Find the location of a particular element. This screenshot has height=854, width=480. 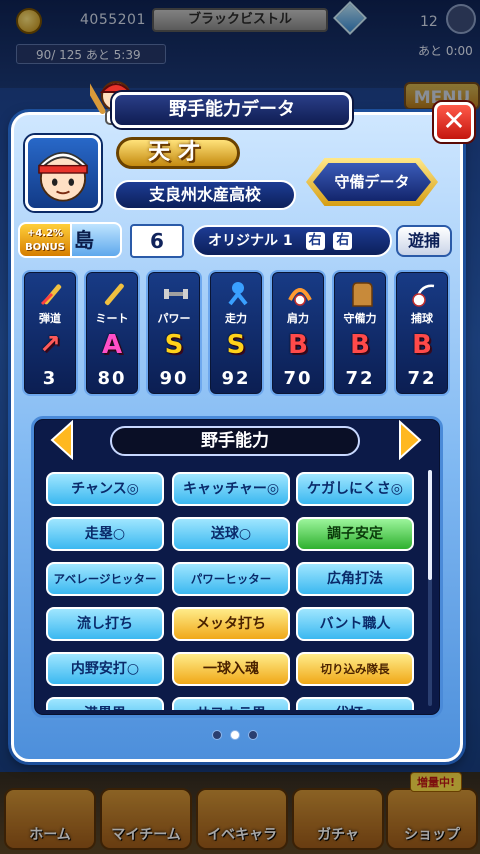

stat-name: パワー is located at coordinates (174, 318).